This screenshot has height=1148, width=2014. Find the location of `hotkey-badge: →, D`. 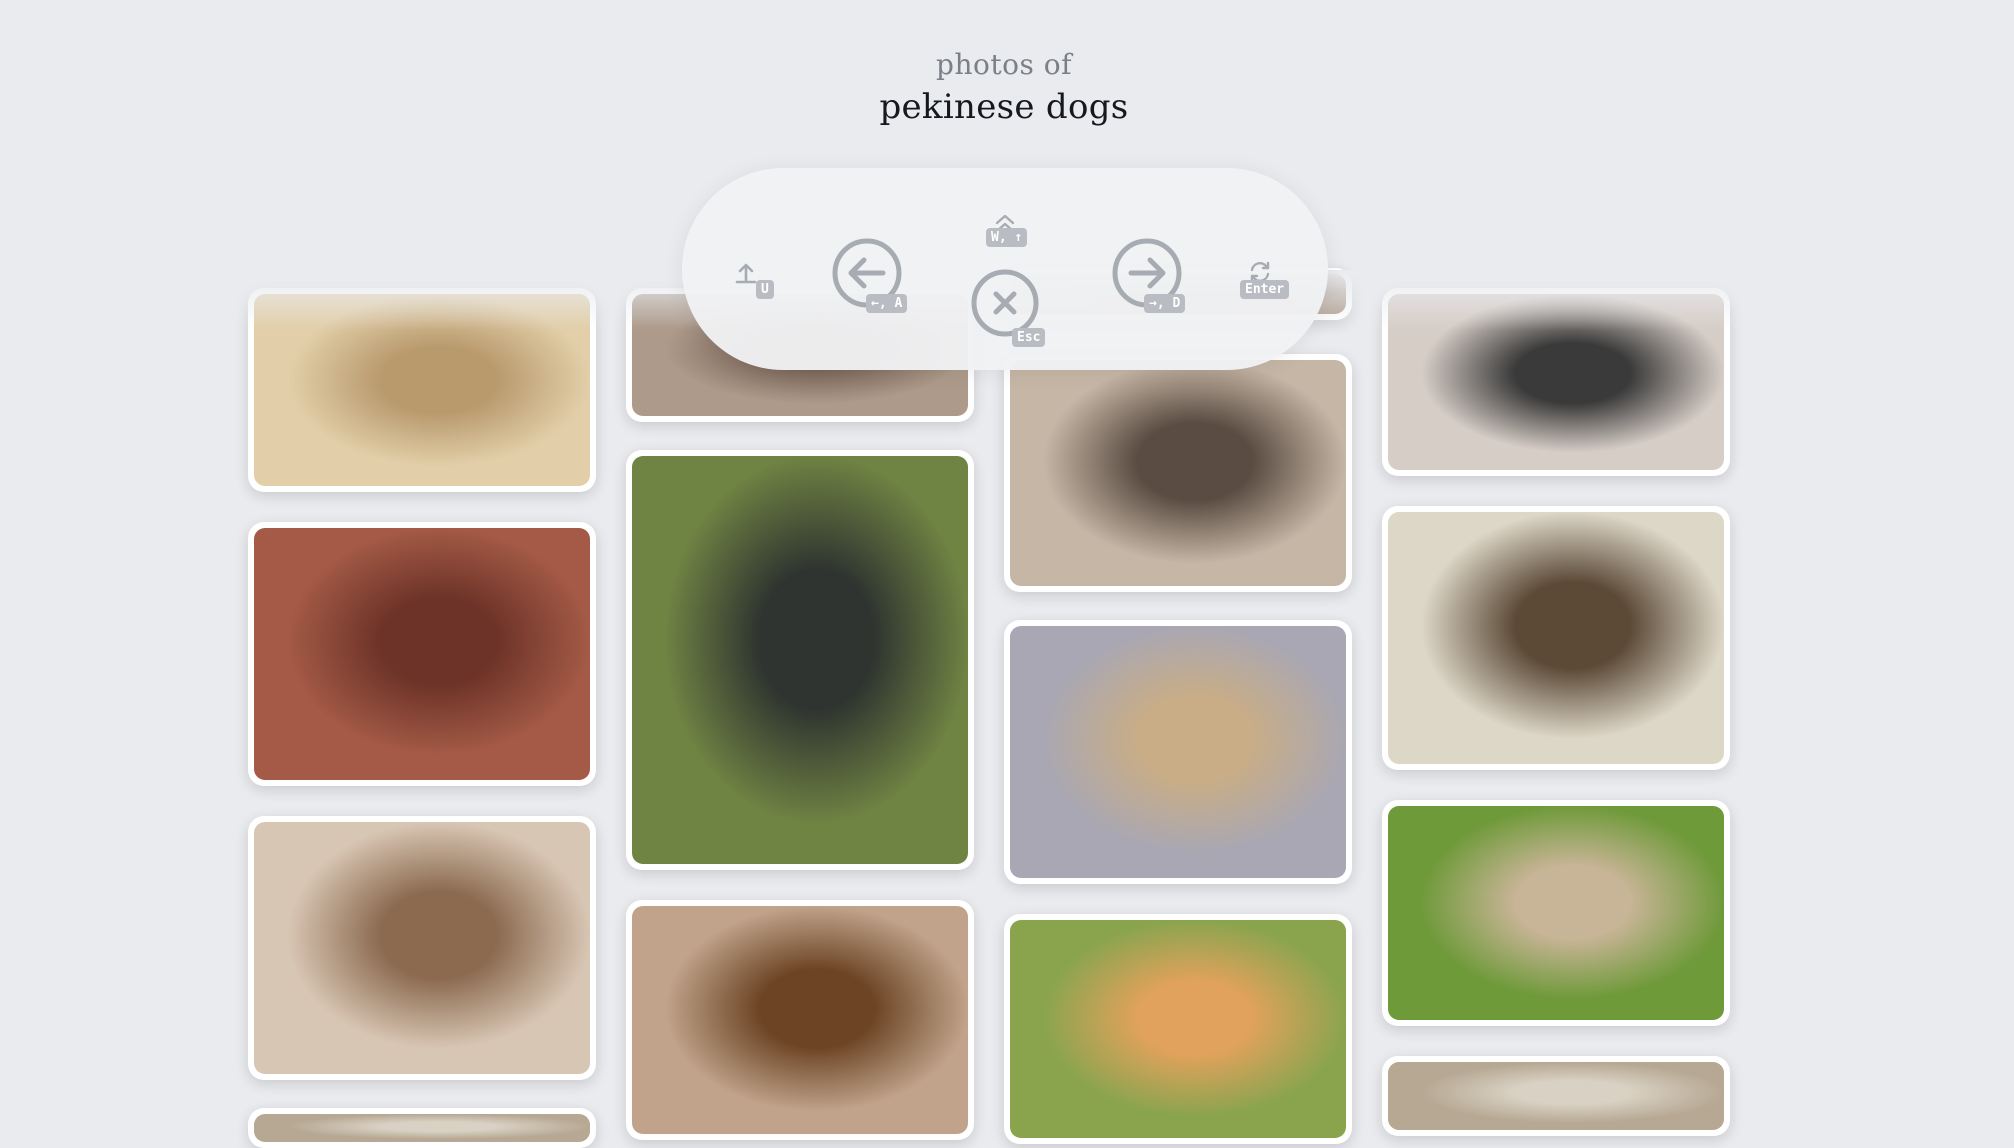

hotkey-badge: →, D is located at coordinates (1165, 303).